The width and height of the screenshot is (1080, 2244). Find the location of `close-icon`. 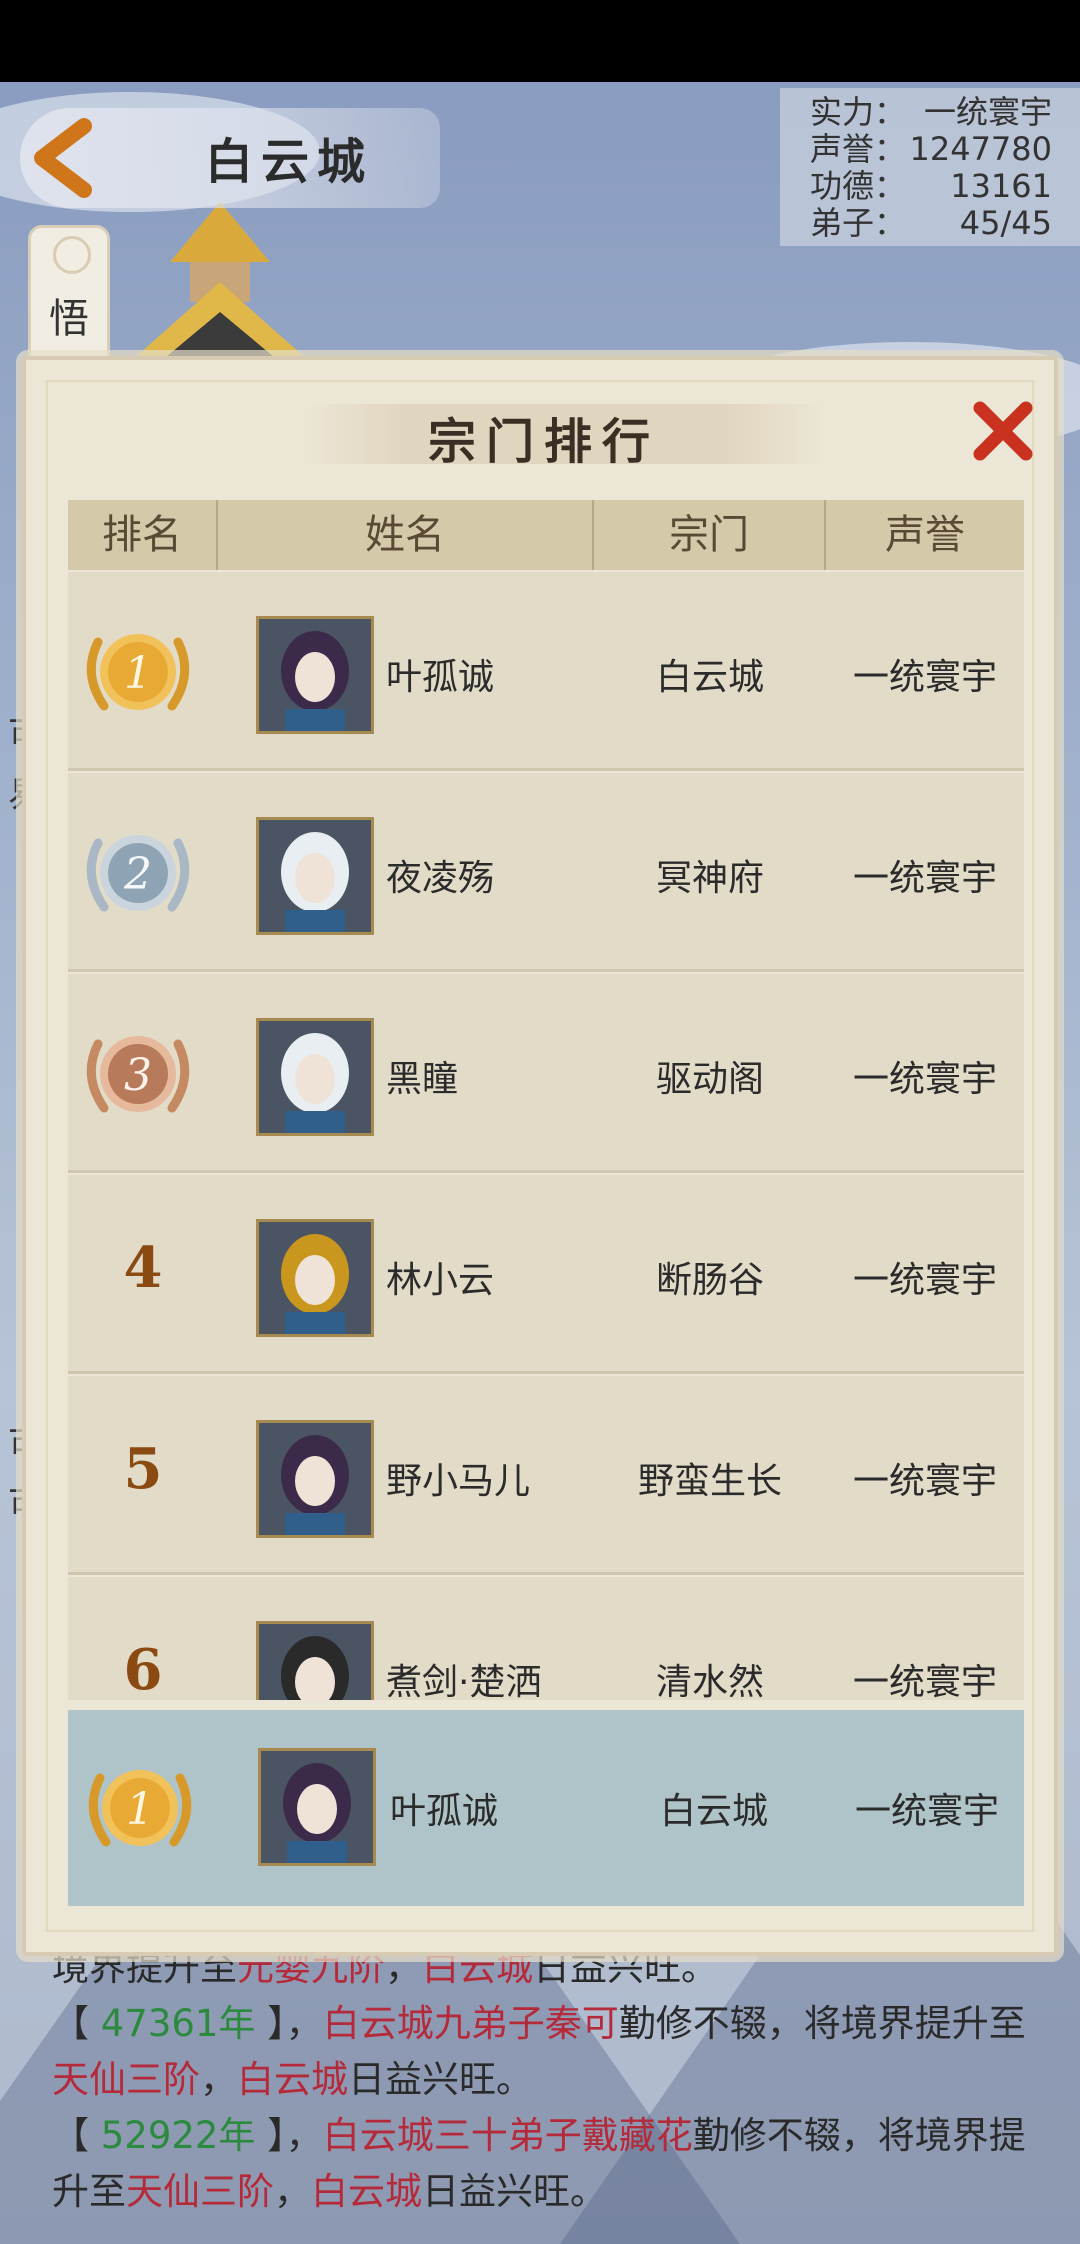

close-icon is located at coordinates (1003, 431).